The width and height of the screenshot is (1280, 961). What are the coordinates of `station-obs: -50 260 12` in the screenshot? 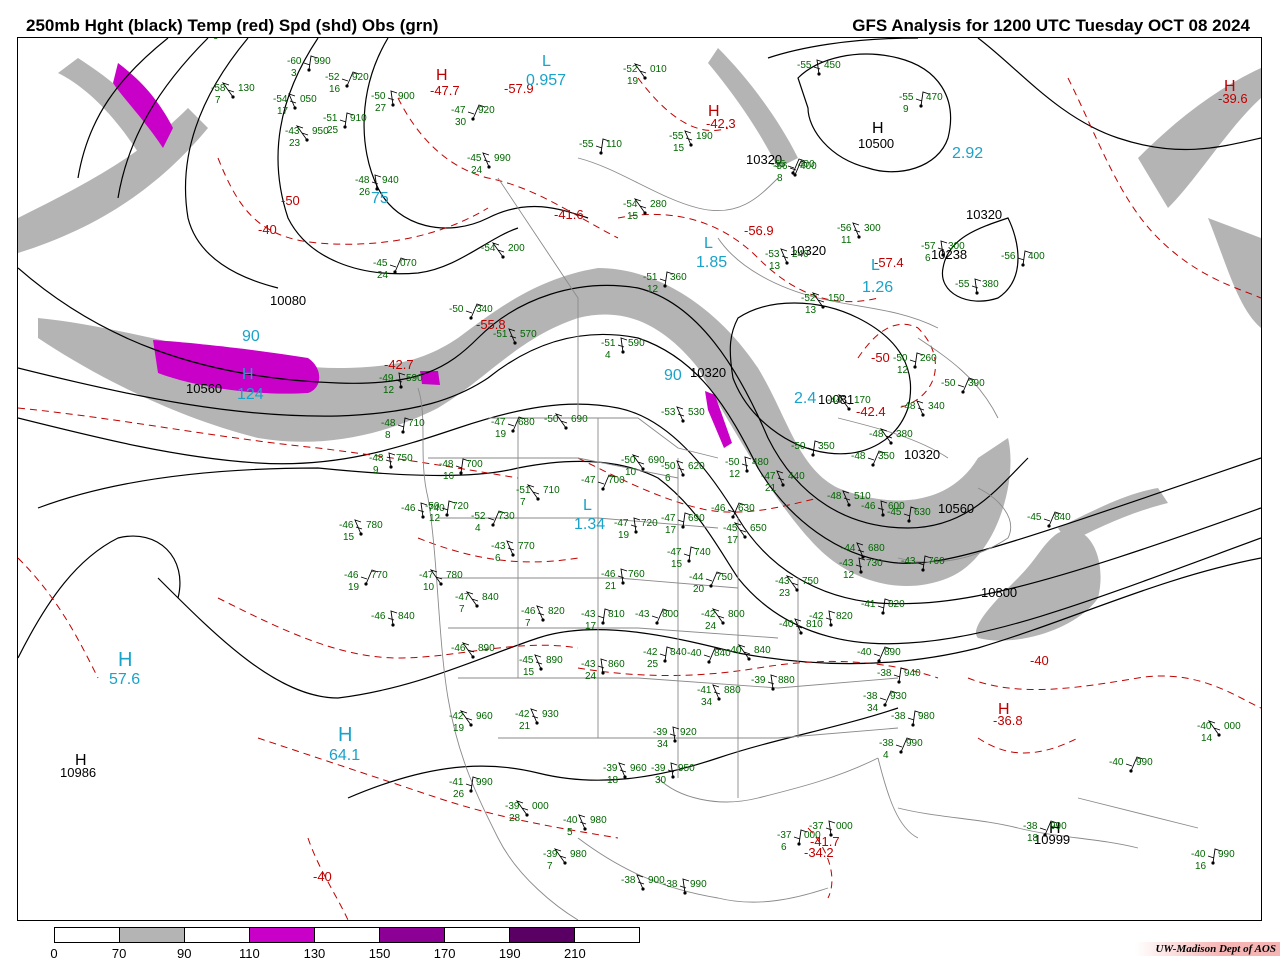 It's located at (915, 364).